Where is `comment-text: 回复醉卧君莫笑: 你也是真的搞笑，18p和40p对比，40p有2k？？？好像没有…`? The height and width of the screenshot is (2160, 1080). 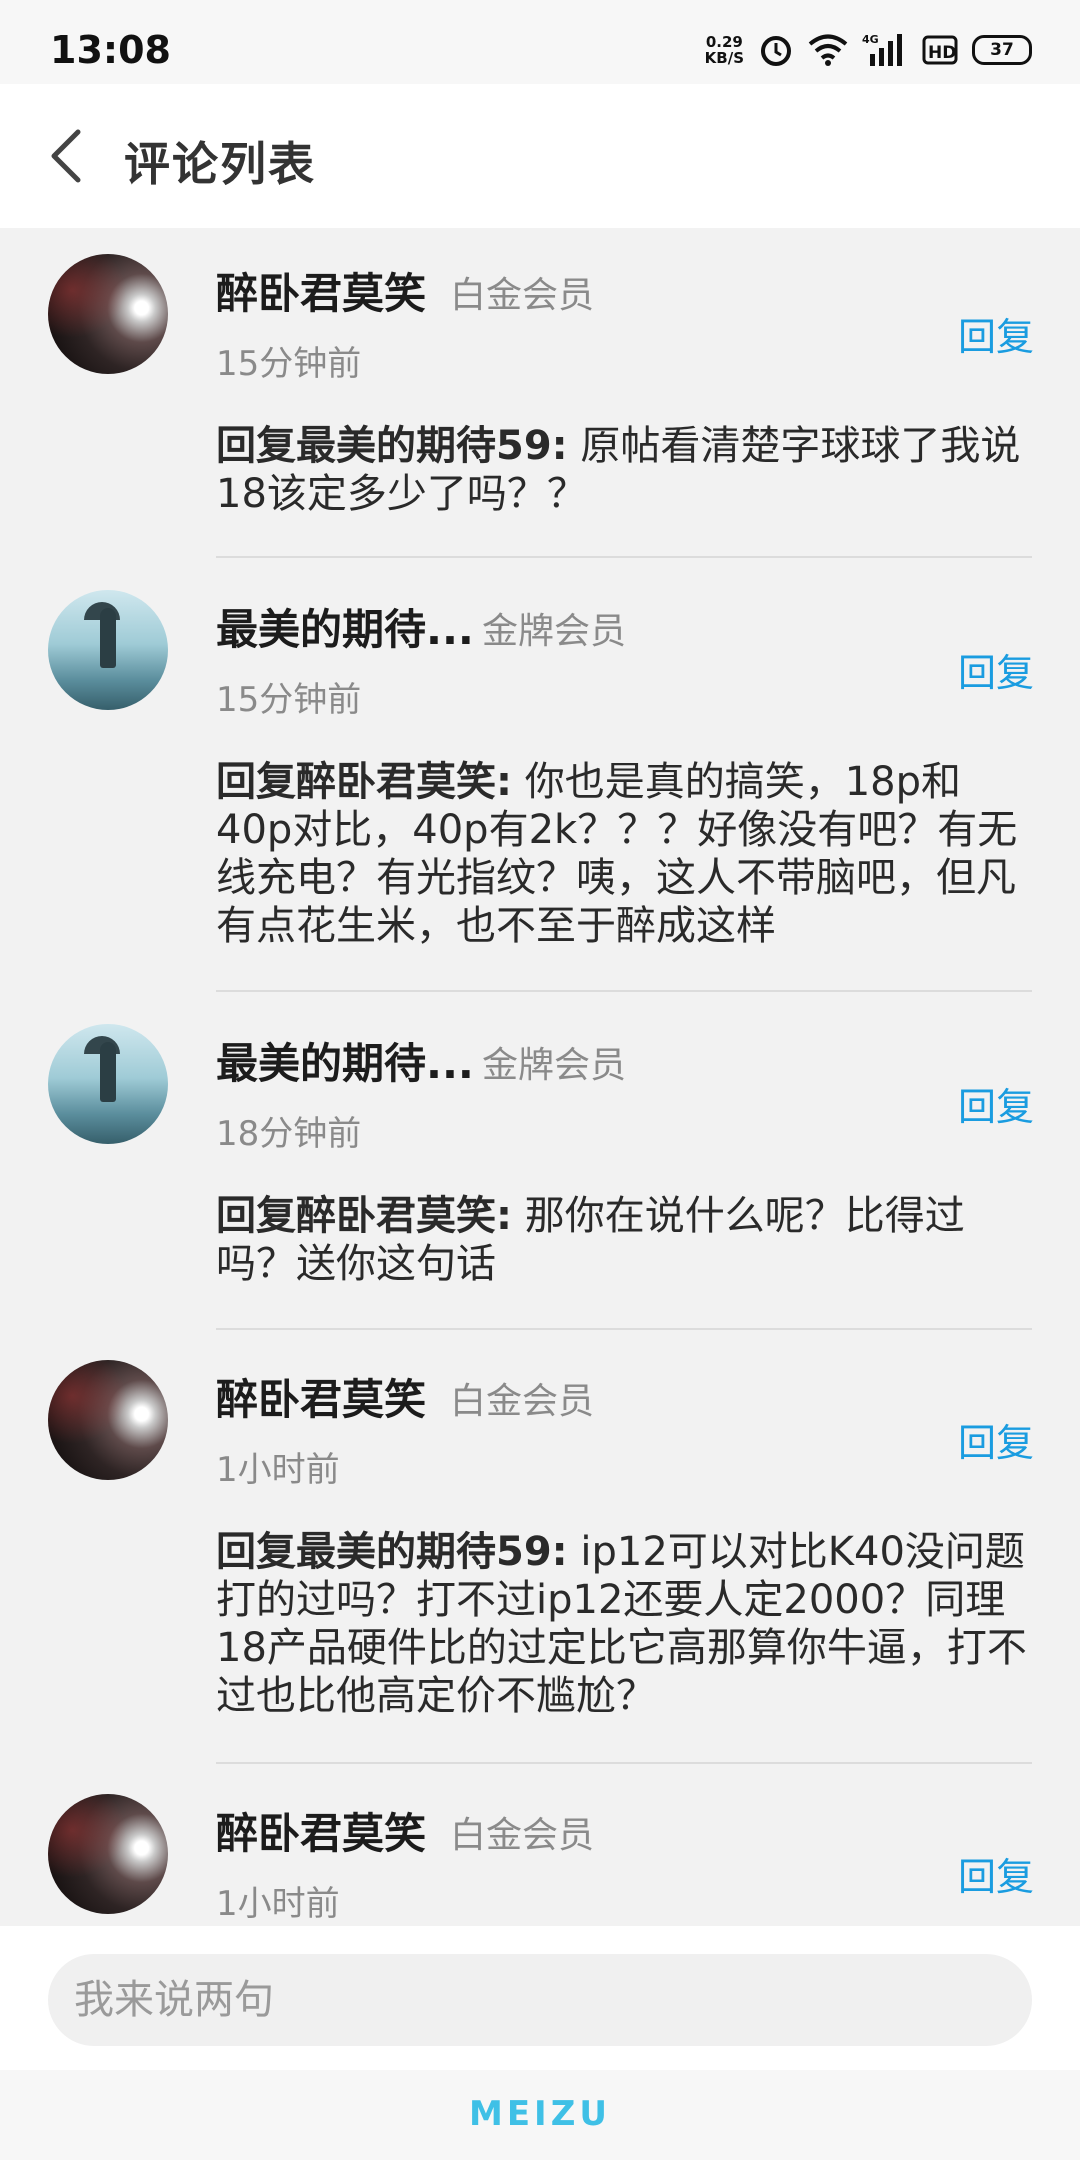 comment-text: 回复醉卧君莫笑: 你也是真的搞笑，18p和40p对比，40p有2k？？？好像没有… is located at coordinates (617, 854).